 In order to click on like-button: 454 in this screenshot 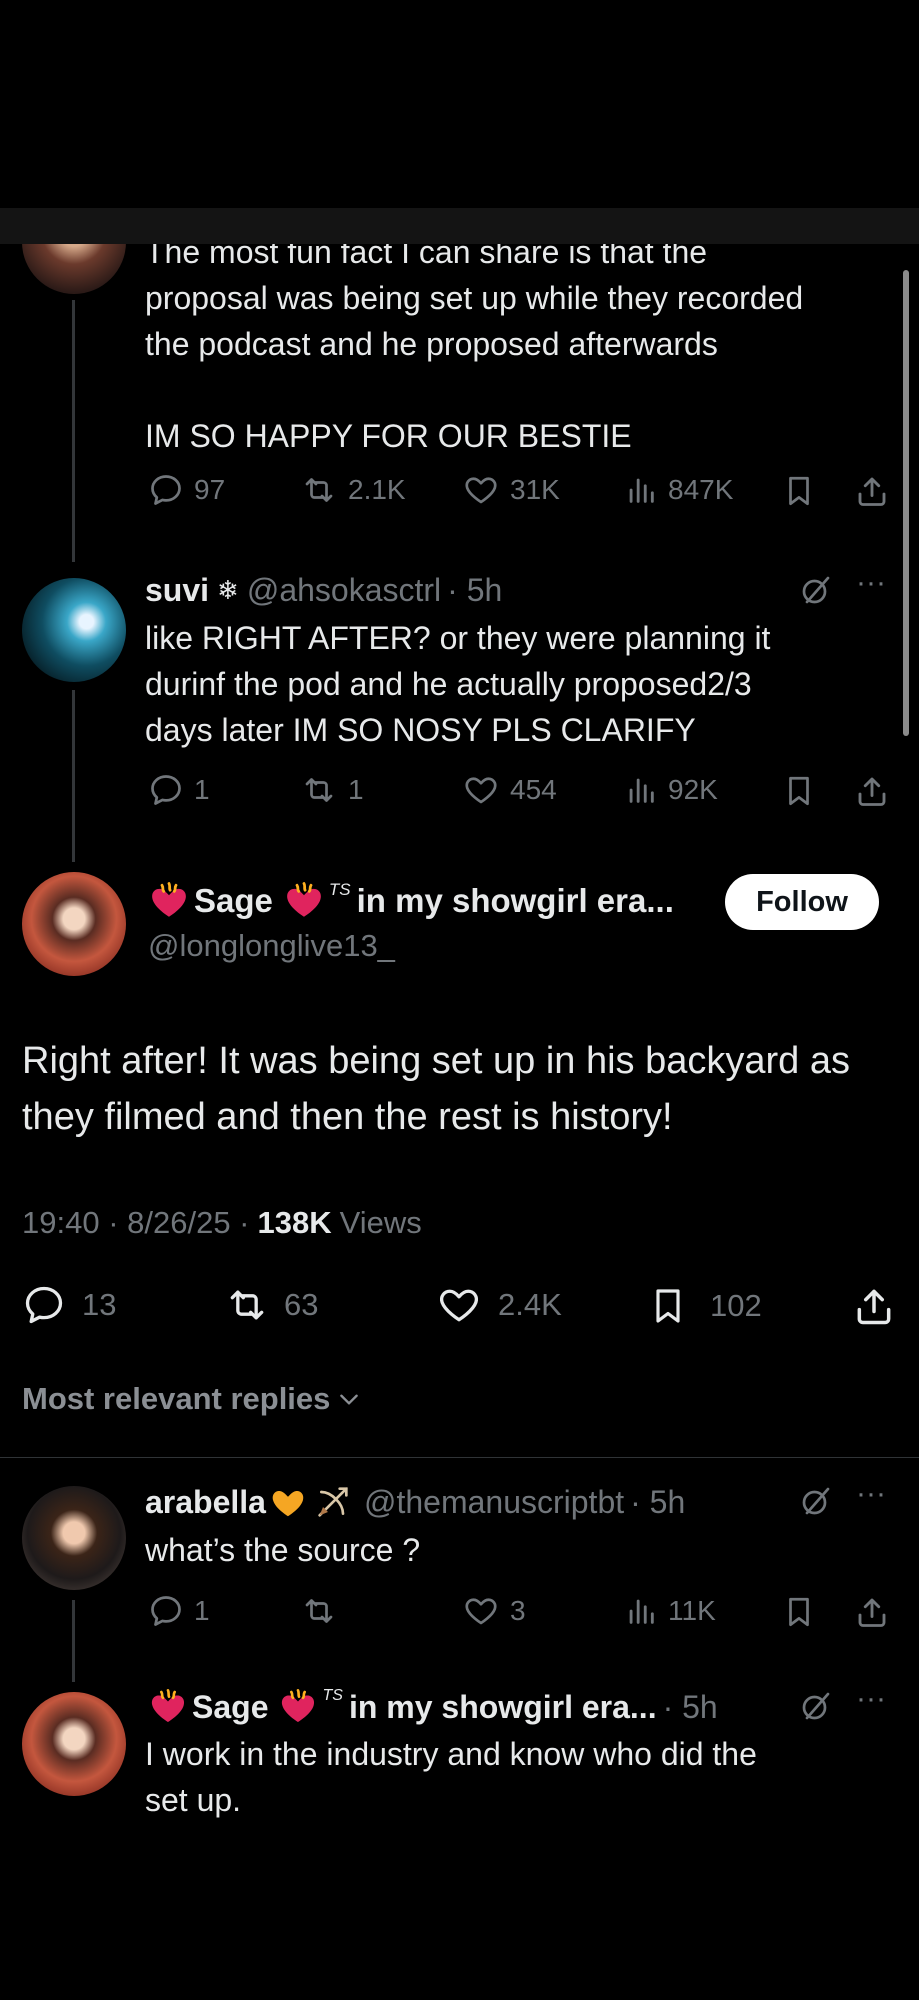, I will do `click(509, 790)`.